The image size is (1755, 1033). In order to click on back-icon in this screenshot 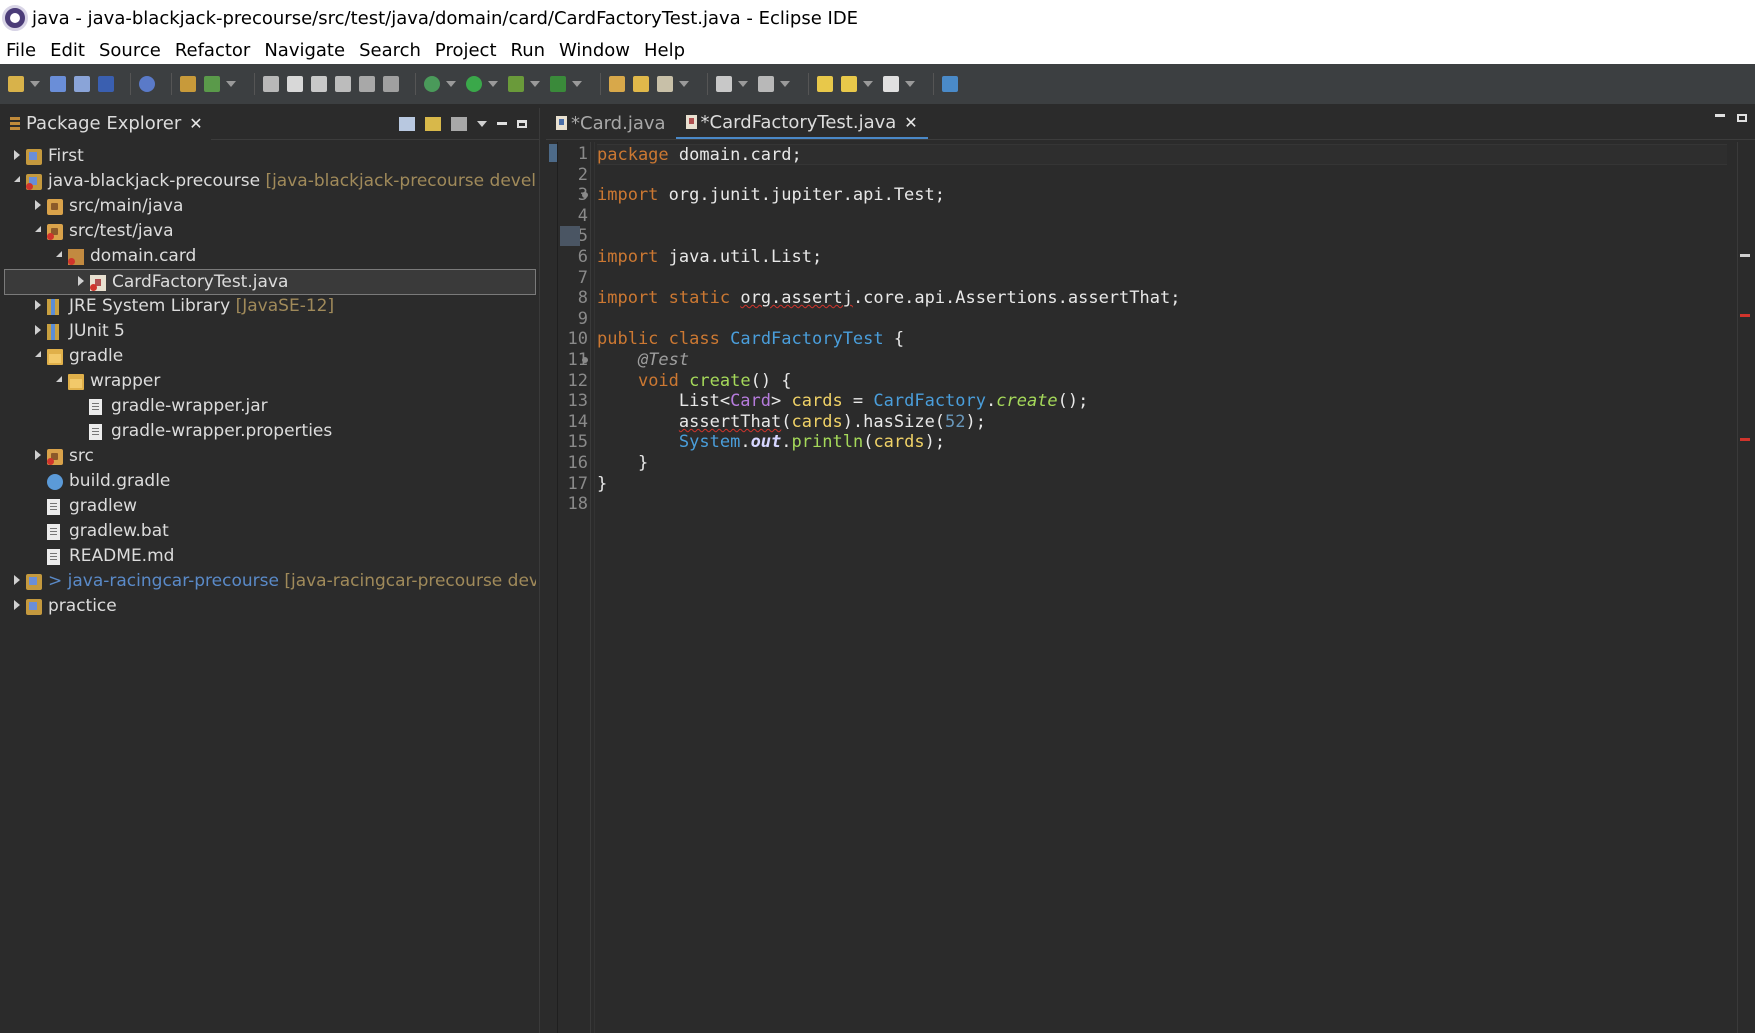, I will do `click(849, 84)`.